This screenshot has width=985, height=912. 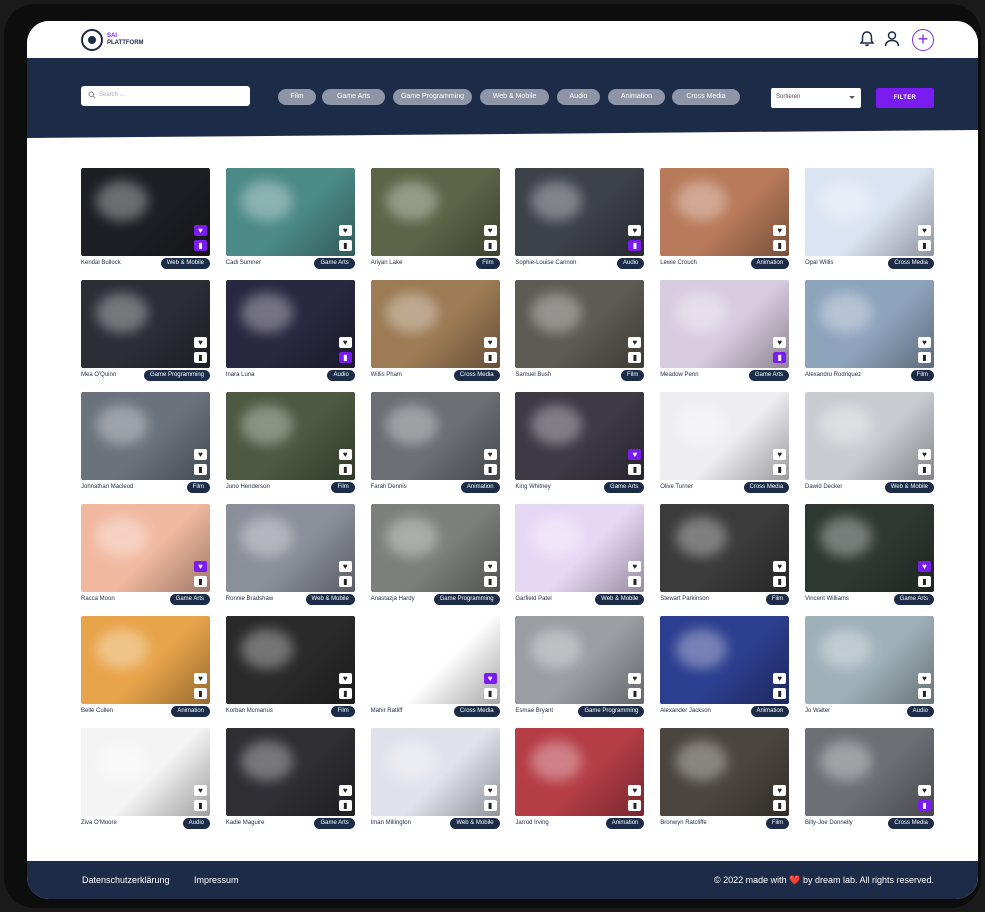 I want to click on project-card: ♥ ▮ Mahir Ratliff Cross Media, so click(x=435, y=667).